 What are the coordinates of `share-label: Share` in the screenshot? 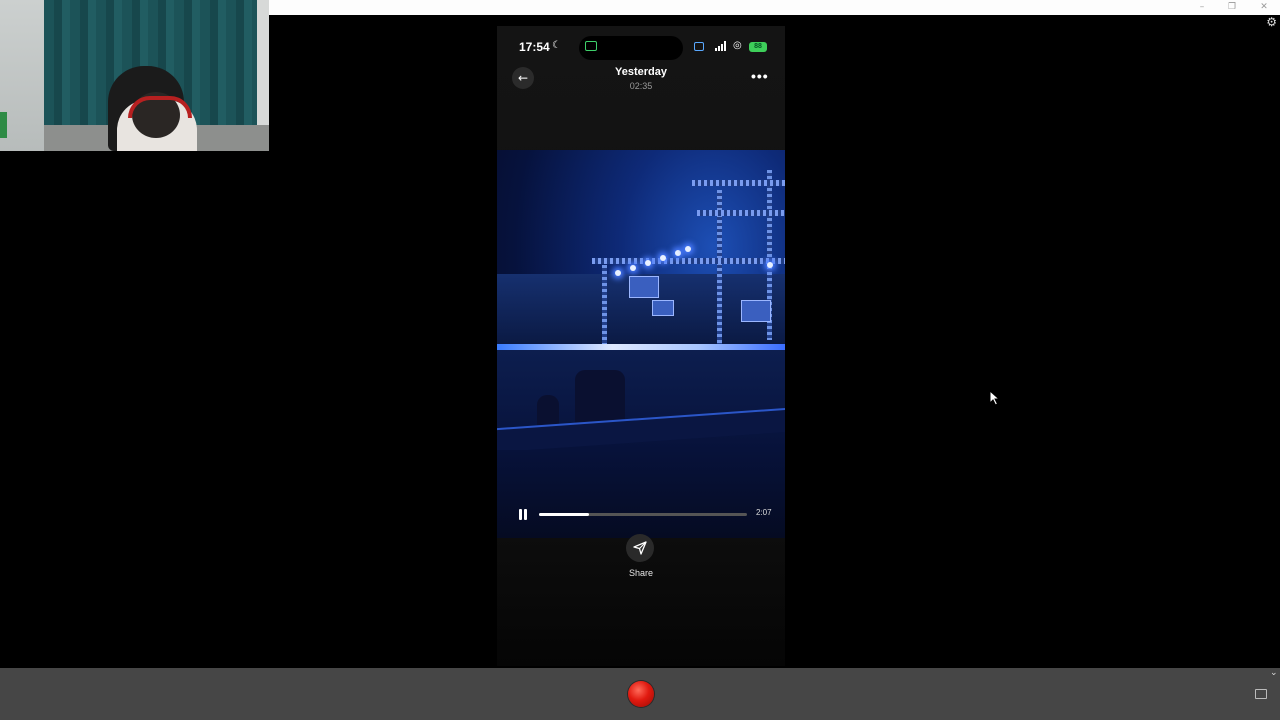 It's located at (641, 573).